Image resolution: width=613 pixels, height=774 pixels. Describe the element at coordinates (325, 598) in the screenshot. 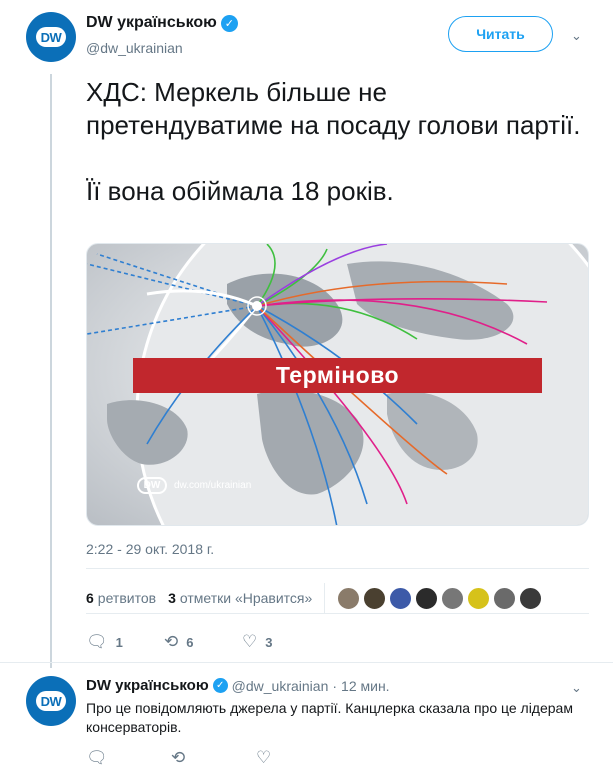

I see `stats-separator` at that location.